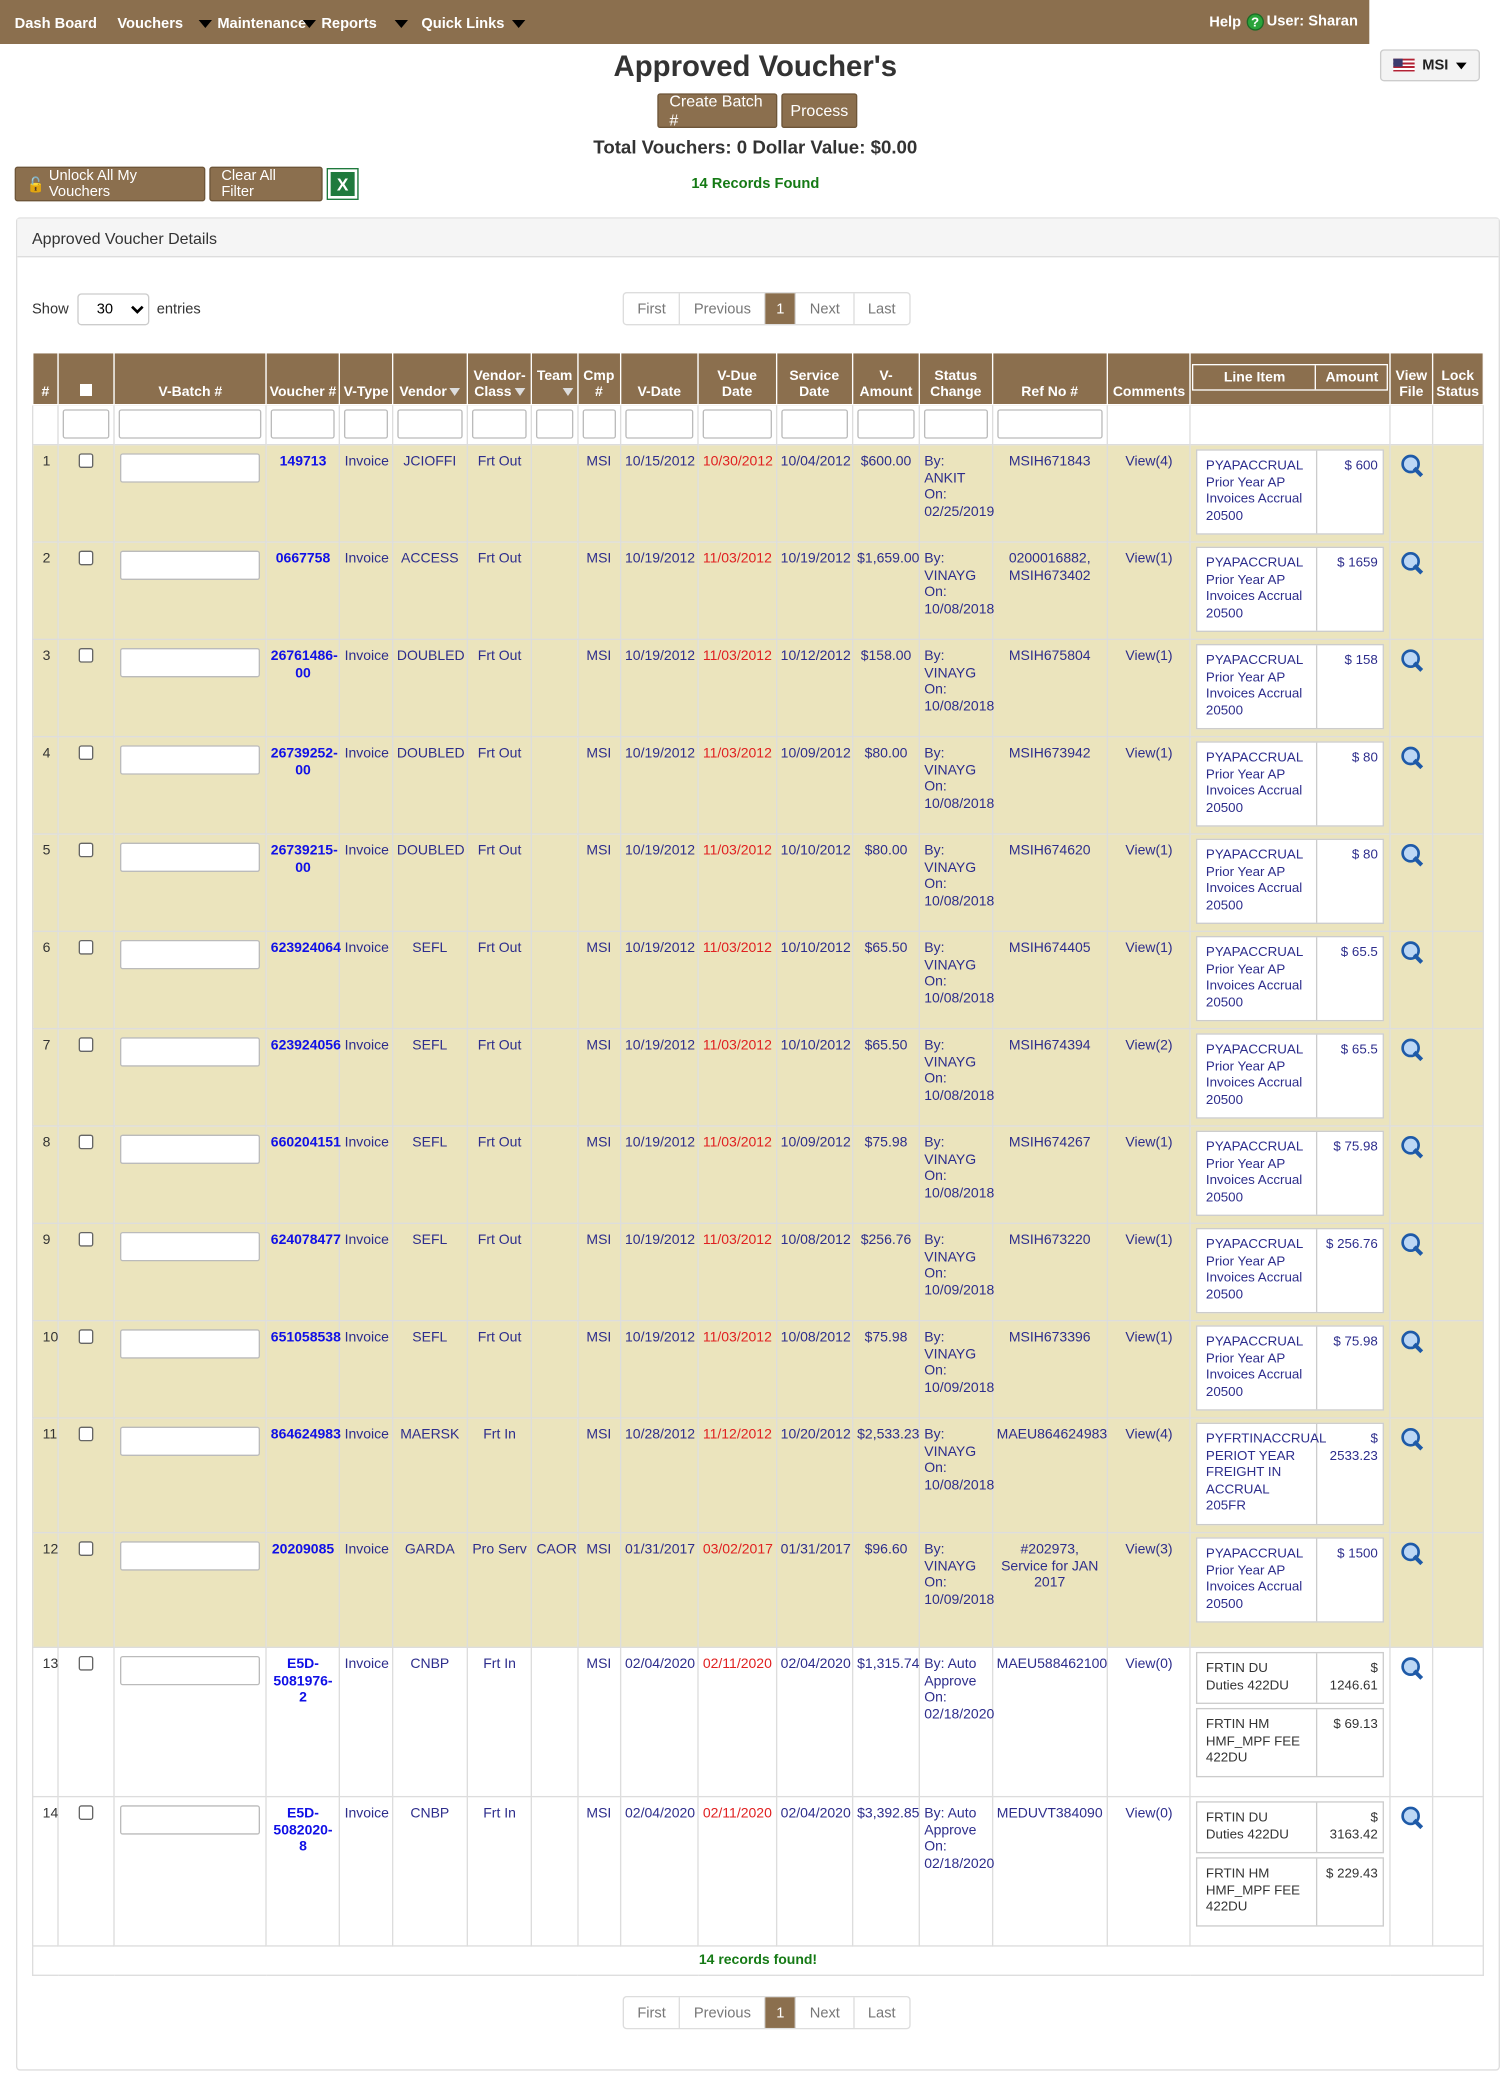  Describe the element at coordinates (555, 378) in the screenshot. I see `col-team: Team` at that location.